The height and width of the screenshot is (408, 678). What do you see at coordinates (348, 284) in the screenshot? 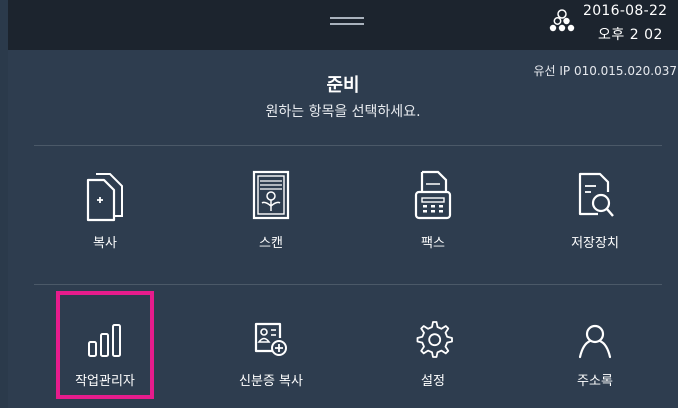
I see `divider-middle` at bounding box center [348, 284].